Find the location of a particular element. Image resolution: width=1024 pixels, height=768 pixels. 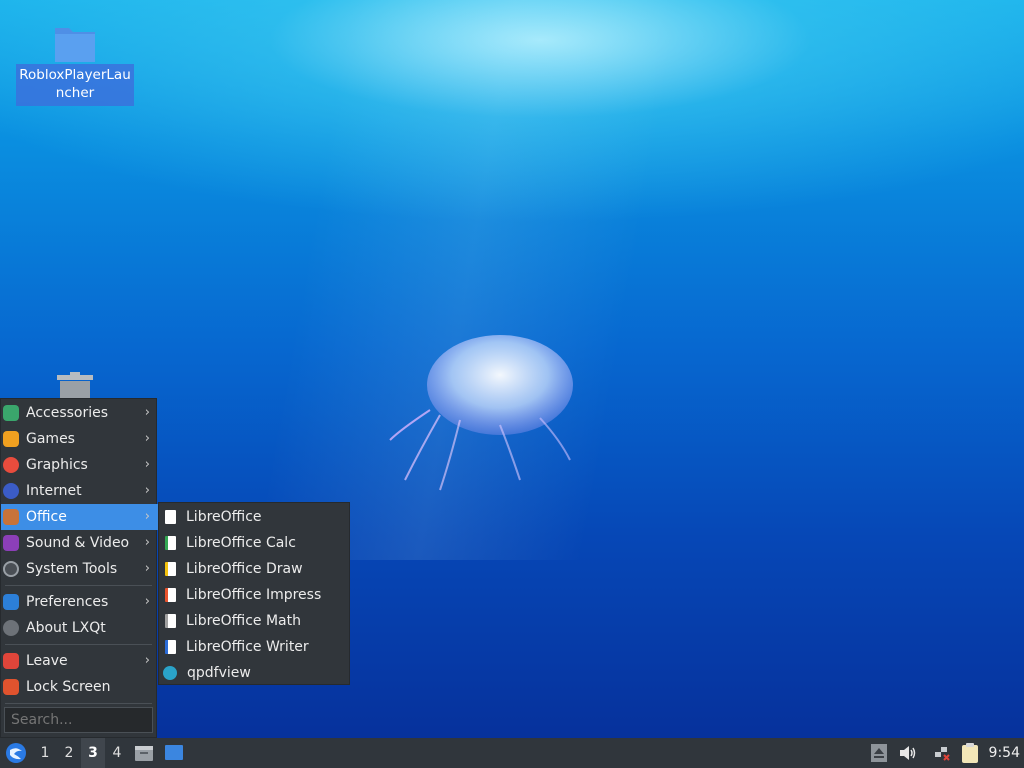

show-desktop-icon is located at coordinates (174, 752).